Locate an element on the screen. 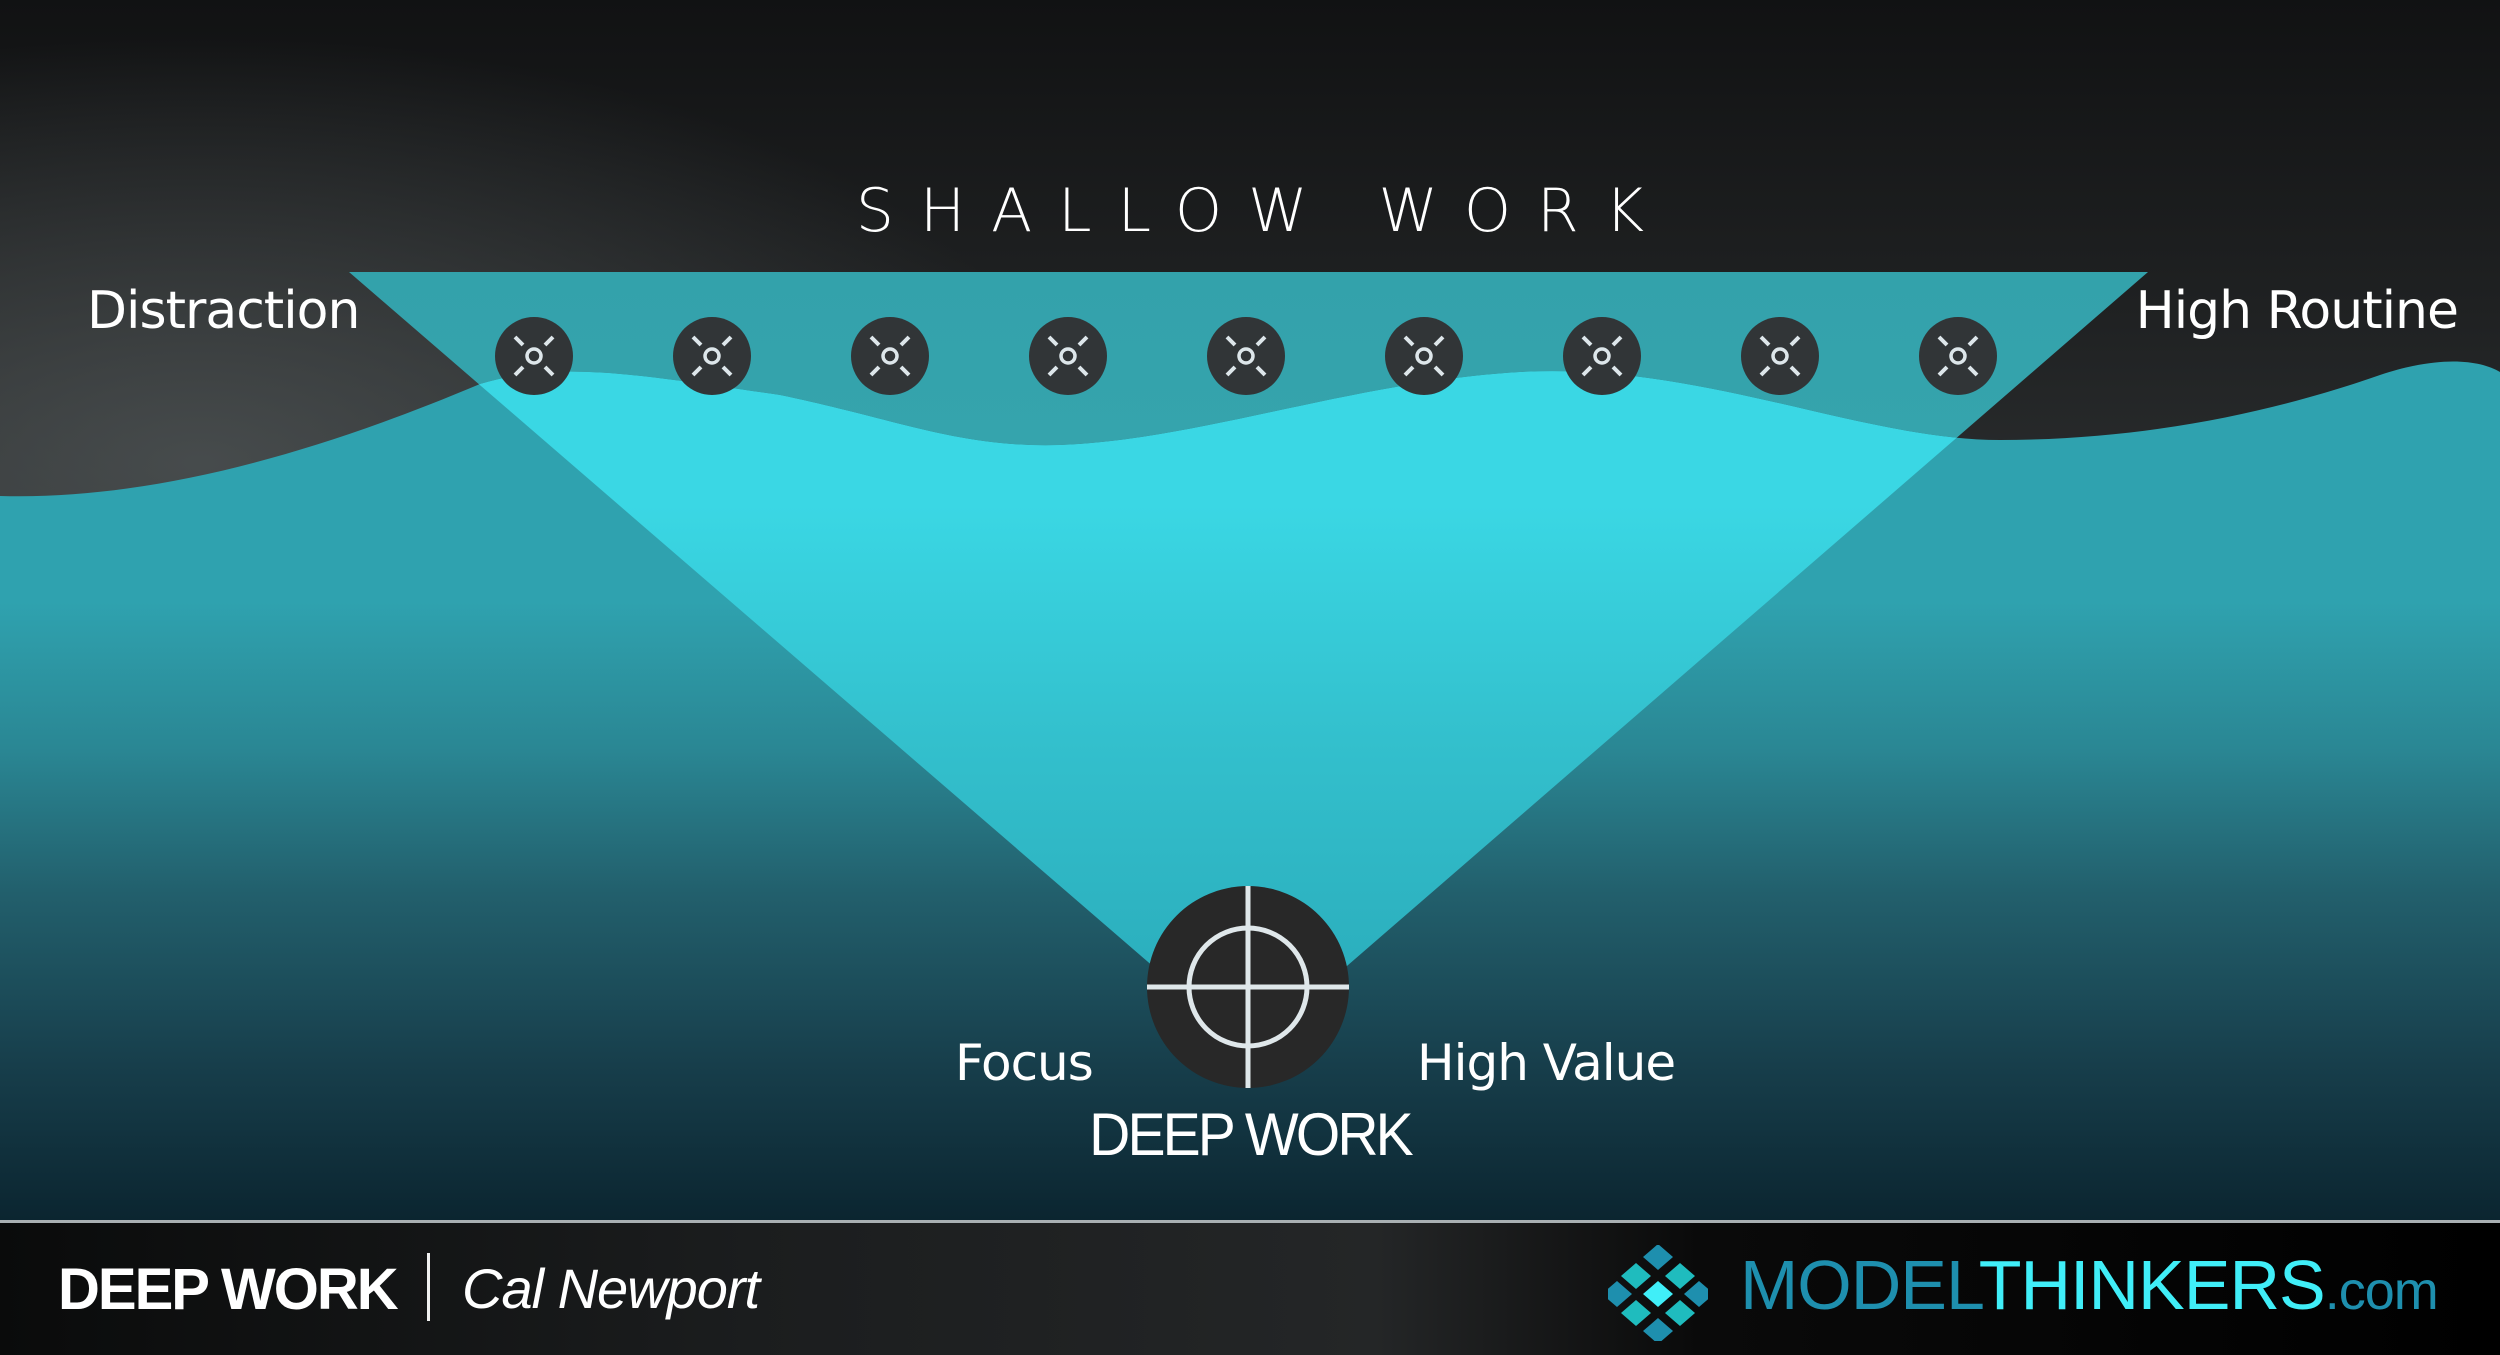 The width and height of the screenshot is (2500, 1355). crosshair-target-icon is located at coordinates (1248, 987).